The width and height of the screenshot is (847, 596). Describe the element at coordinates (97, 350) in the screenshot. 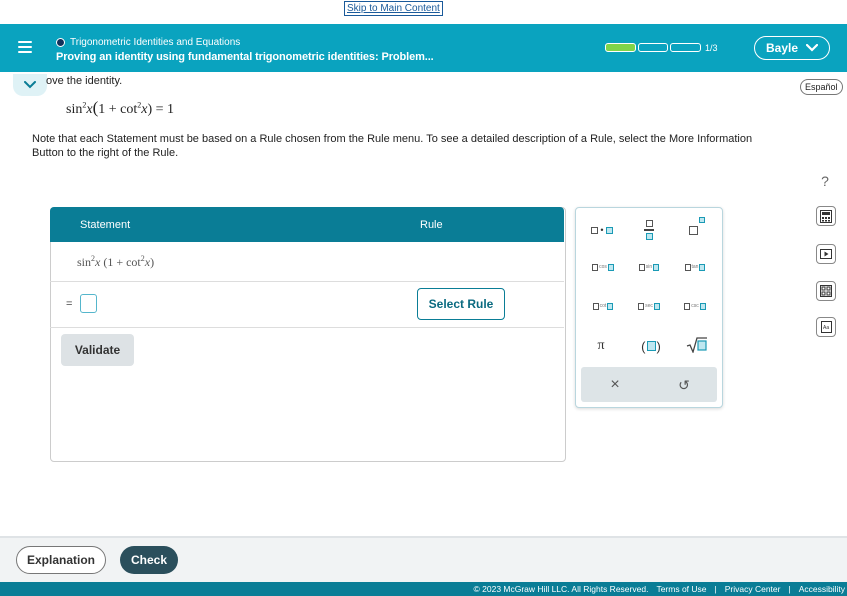

I see `validate-button: Validate` at that location.